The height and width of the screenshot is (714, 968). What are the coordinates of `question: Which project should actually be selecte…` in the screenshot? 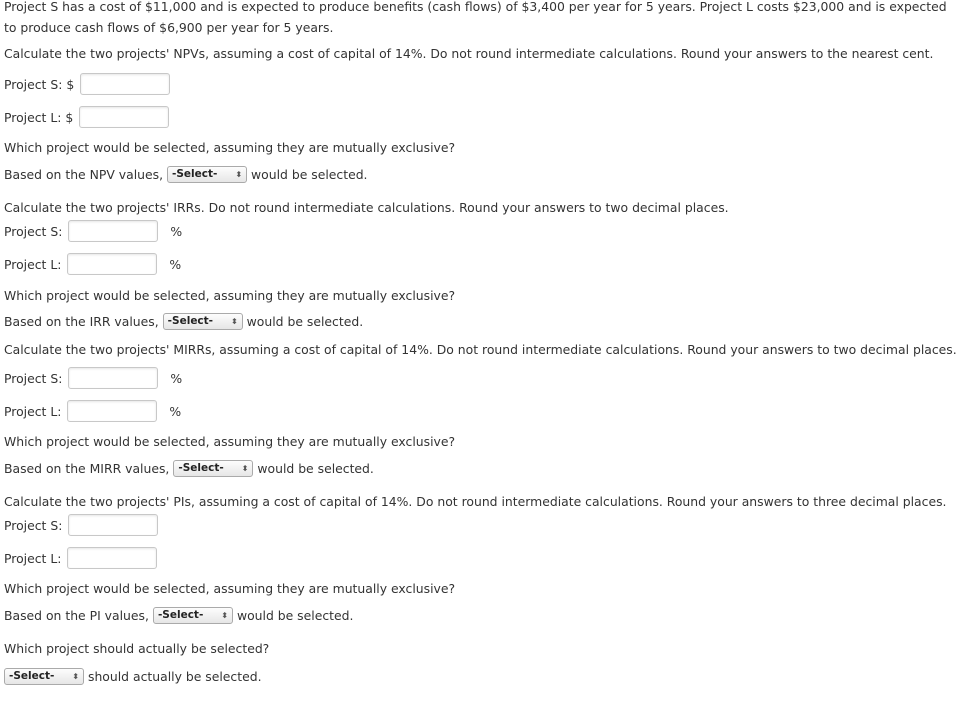 It's located at (137, 648).